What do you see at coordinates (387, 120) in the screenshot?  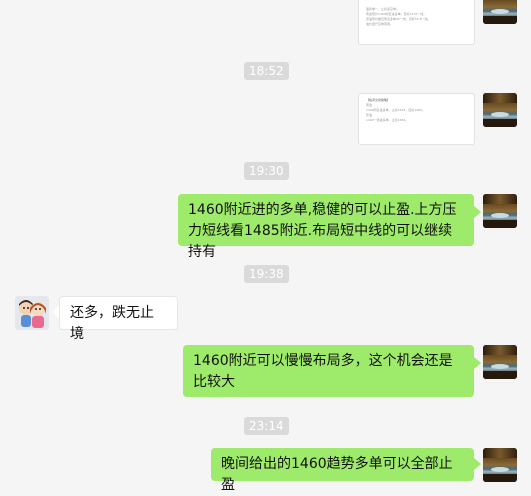 I see `image-text-line: 1490一线进多单，止损1480。` at bounding box center [387, 120].